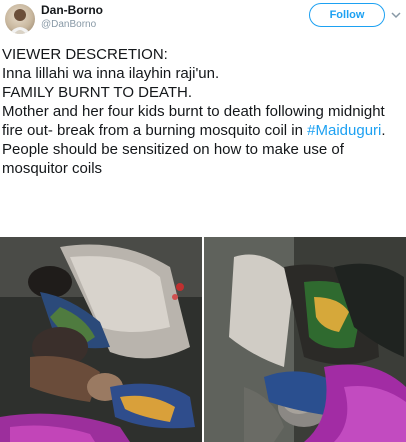  I want to click on chevron-down-icon, so click(396, 14).